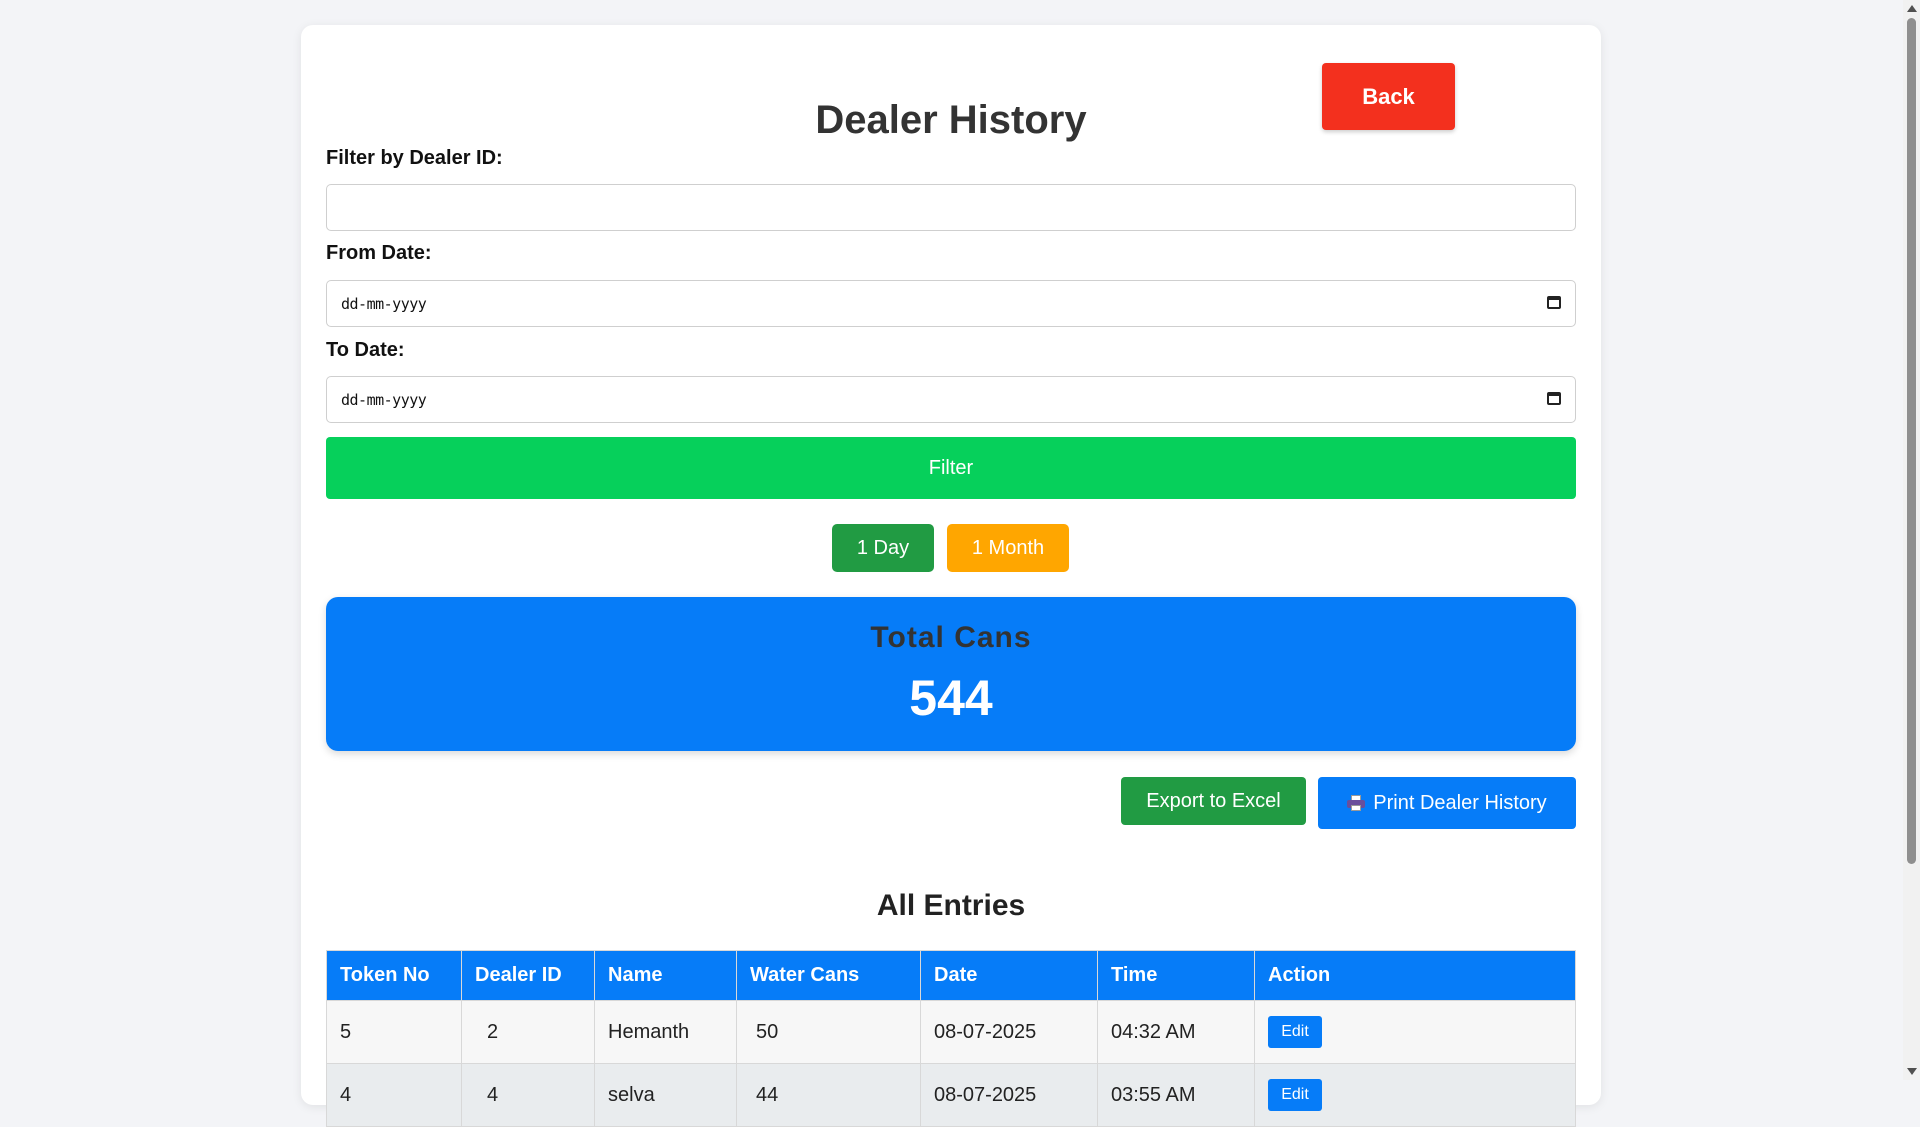 This screenshot has height=1127, width=1920. I want to click on back-button: Back, so click(1388, 96).